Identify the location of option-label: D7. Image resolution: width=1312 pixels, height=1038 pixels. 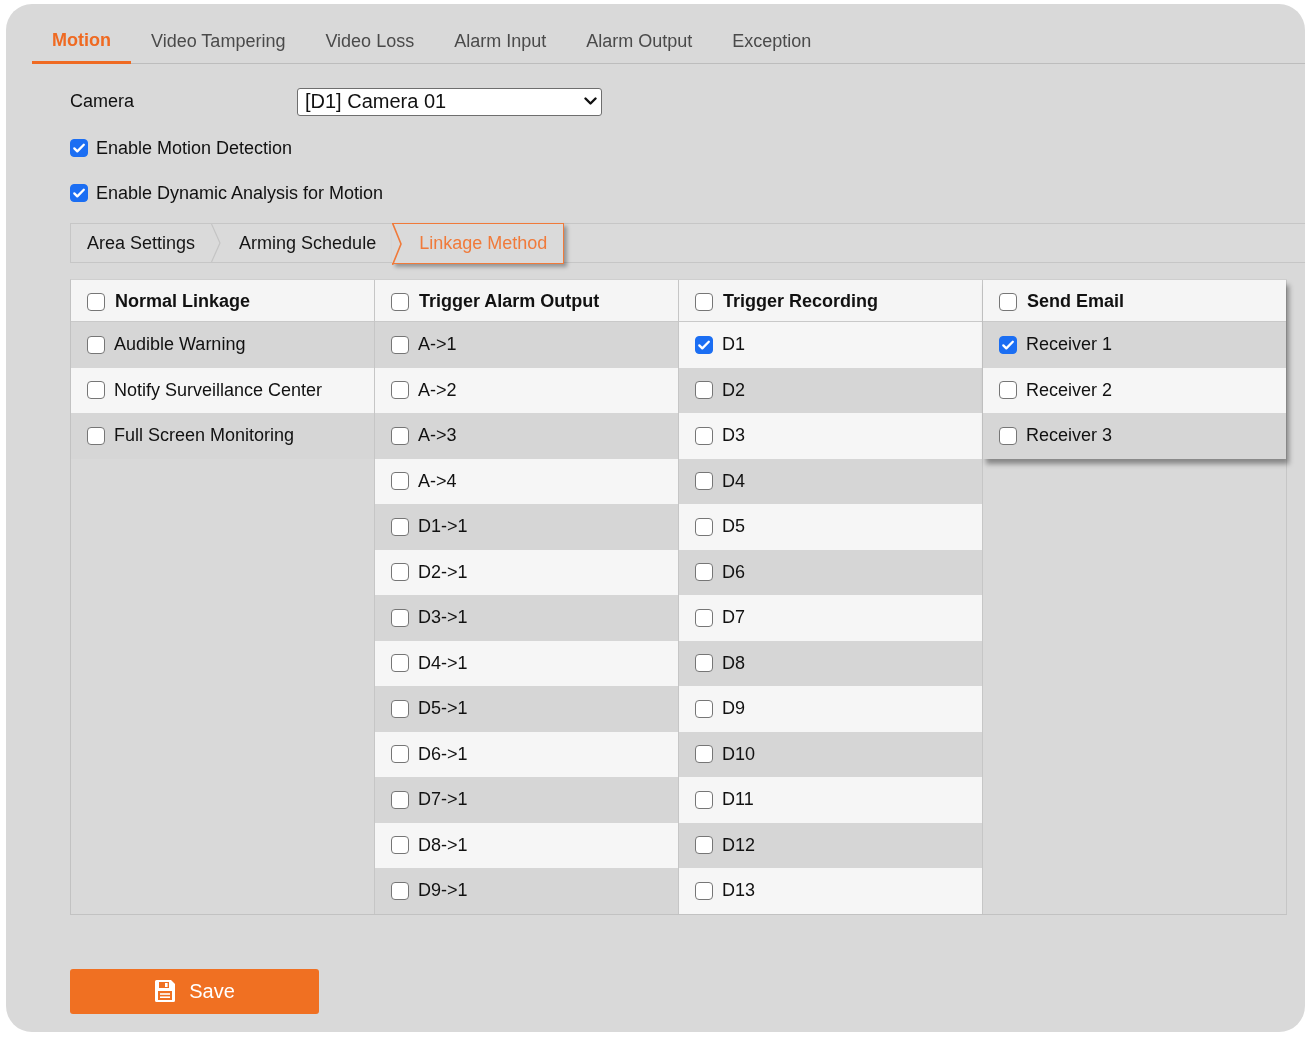
(733, 618).